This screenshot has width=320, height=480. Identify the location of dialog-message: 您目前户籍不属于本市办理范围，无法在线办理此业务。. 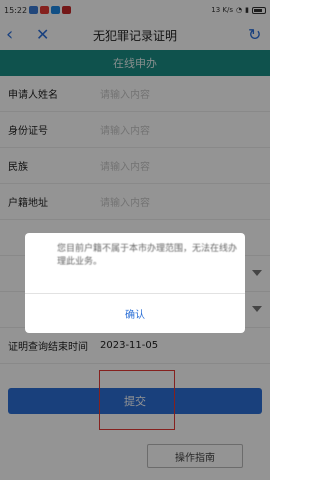
(147, 255).